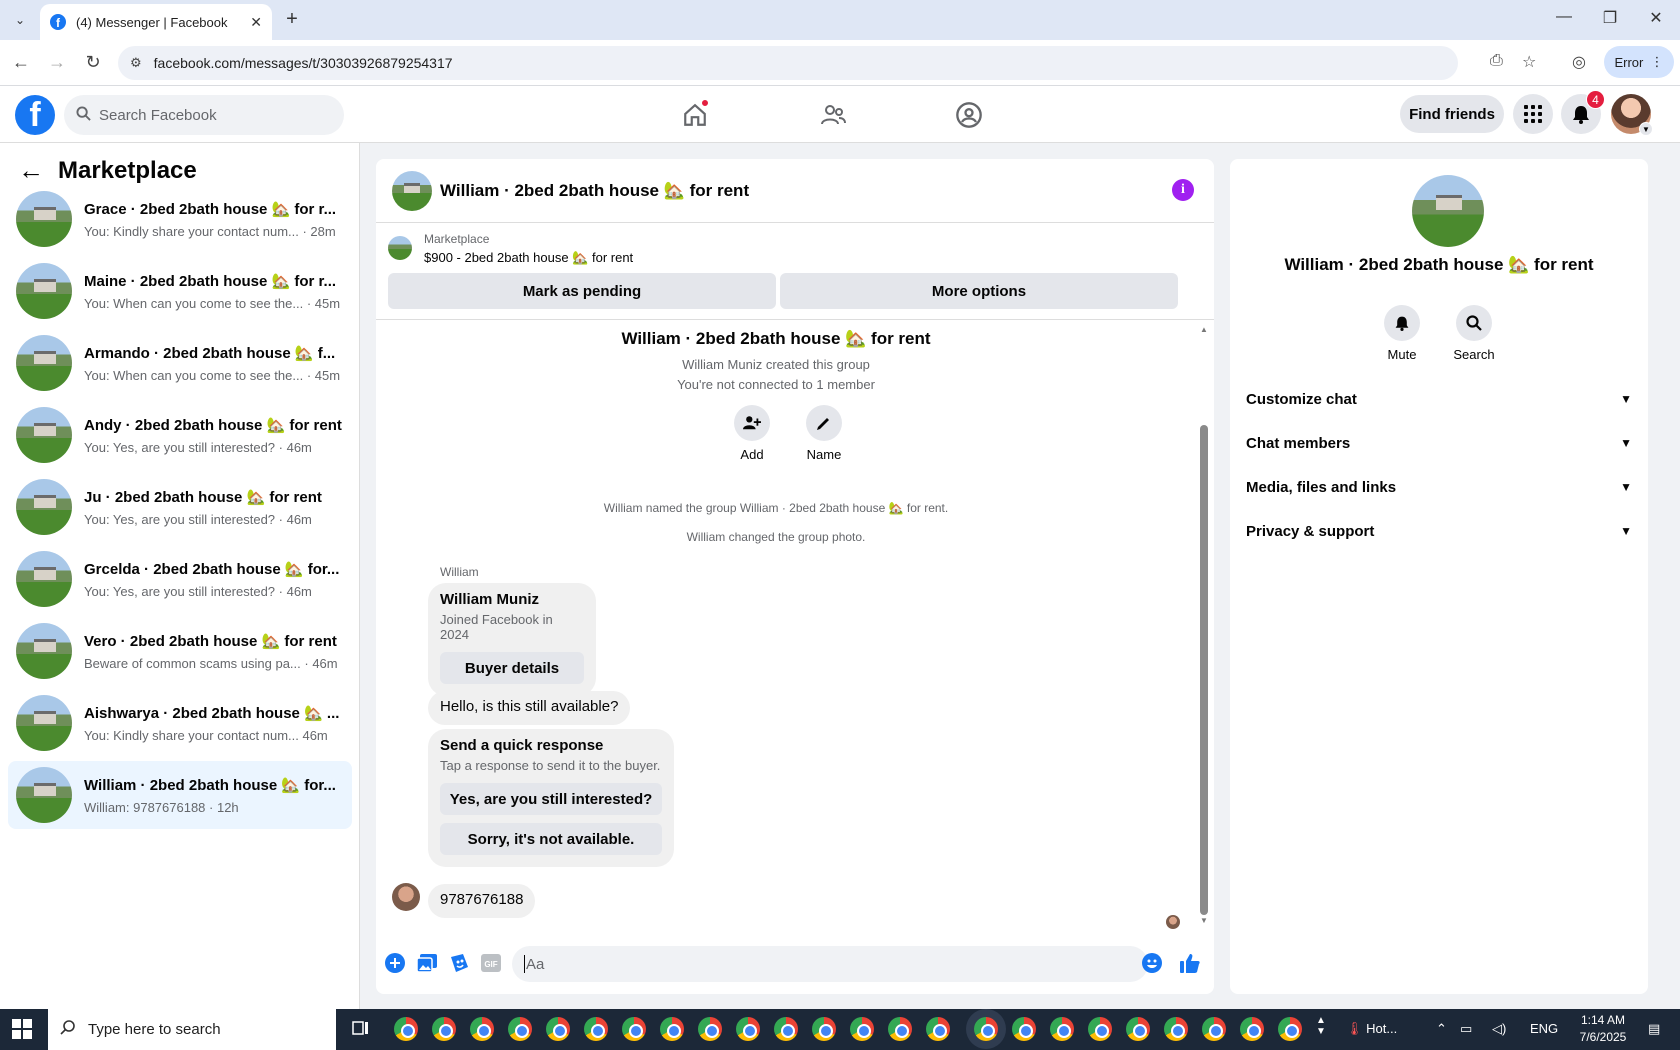  I want to click on find-friends-button: Find friends, so click(1452, 114).